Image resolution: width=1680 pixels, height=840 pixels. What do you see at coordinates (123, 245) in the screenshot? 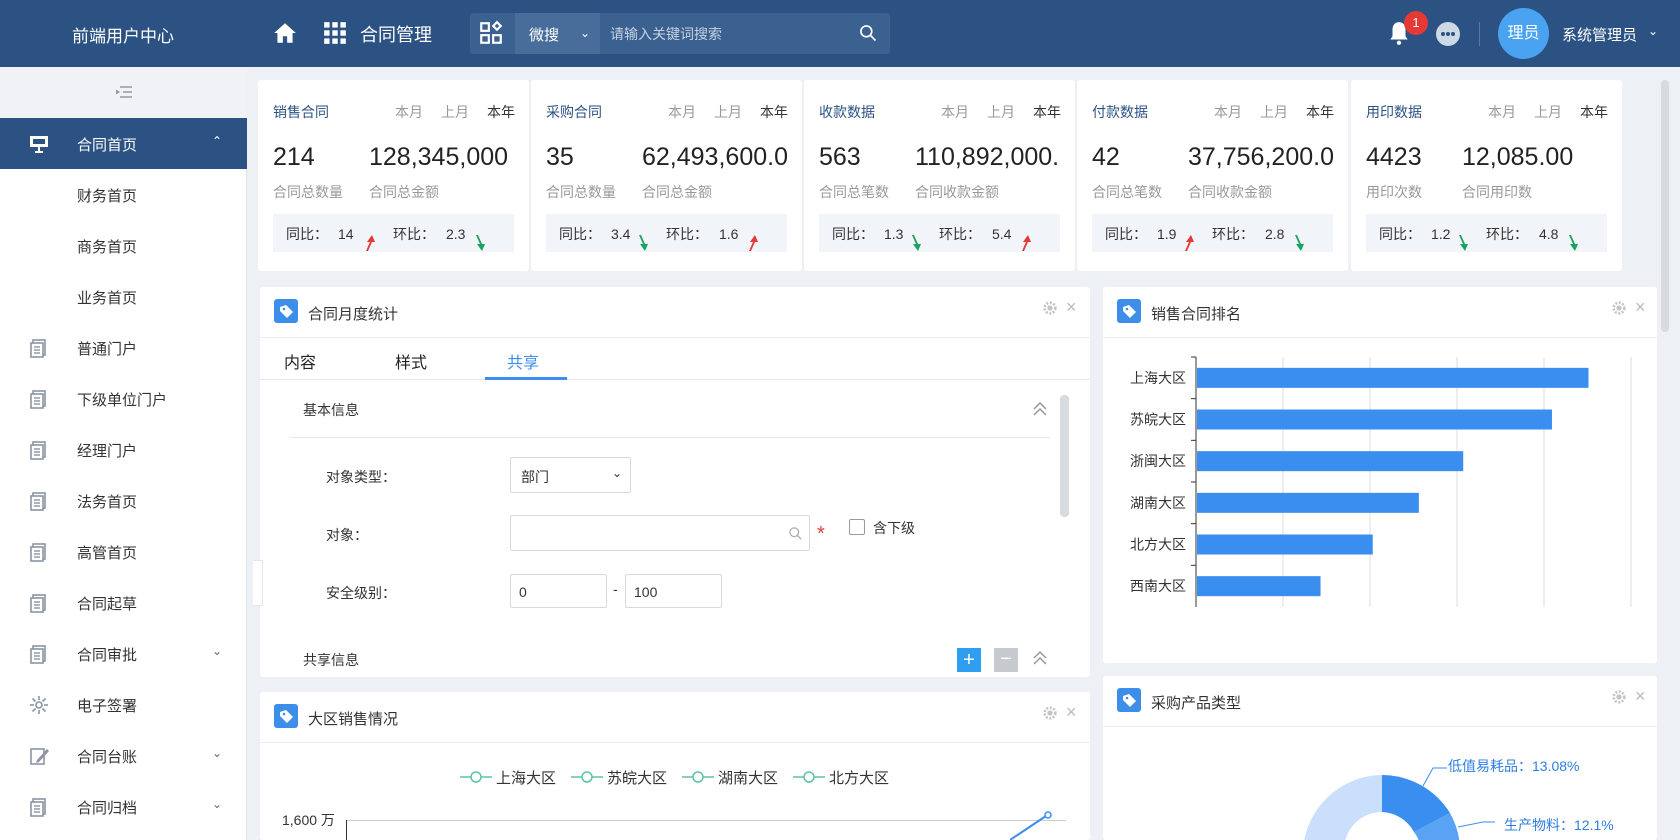
I see `sidebar-item: 商务首页` at bounding box center [123, 245].